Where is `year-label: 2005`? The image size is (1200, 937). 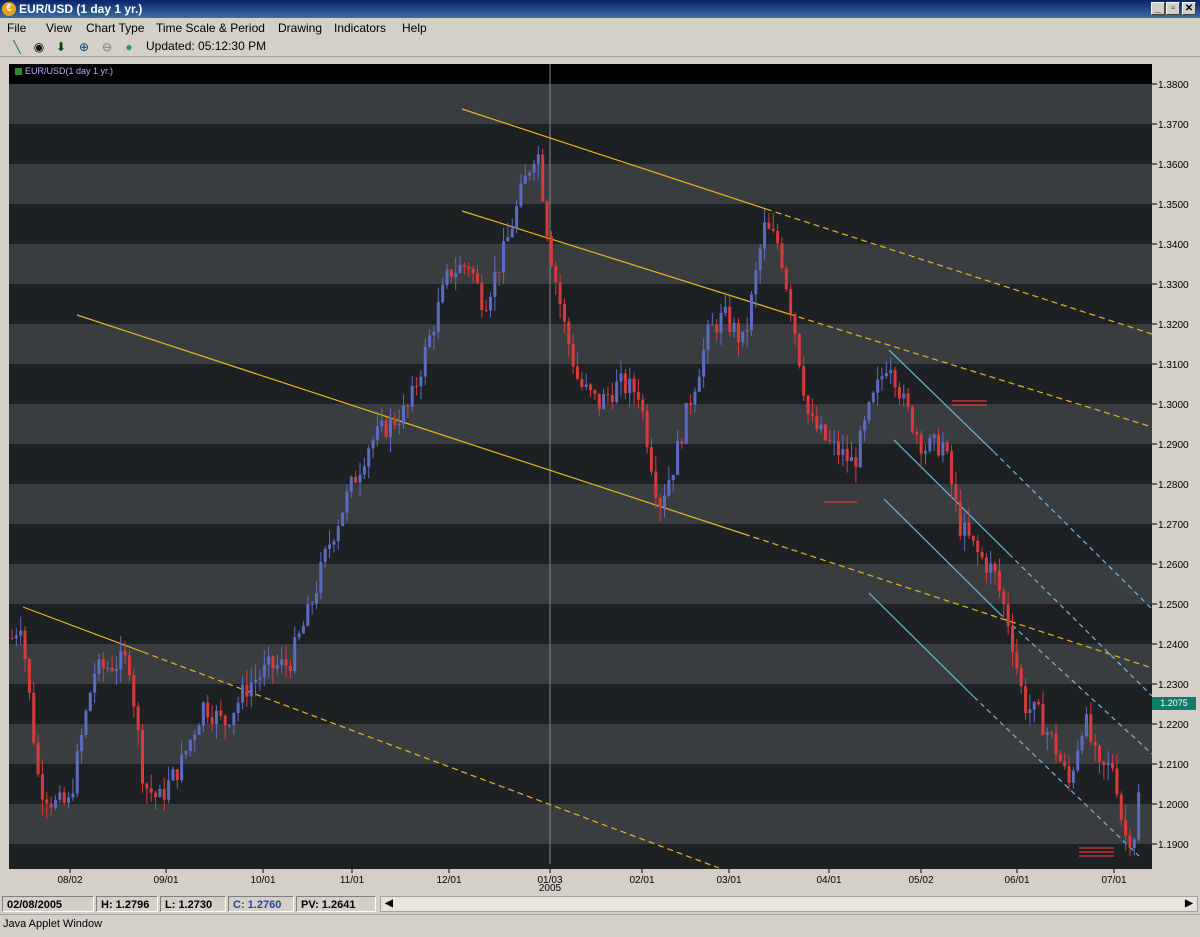
year-label: 2005 is located at coordinates (550, 888).